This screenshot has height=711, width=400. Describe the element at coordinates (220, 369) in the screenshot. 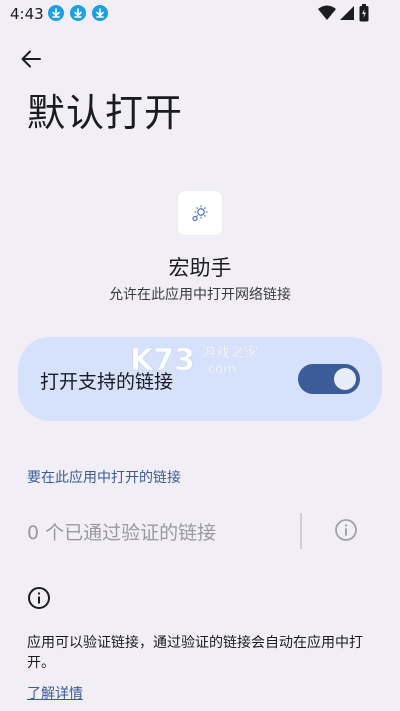

I see `watermark-domain: .com` at that location.